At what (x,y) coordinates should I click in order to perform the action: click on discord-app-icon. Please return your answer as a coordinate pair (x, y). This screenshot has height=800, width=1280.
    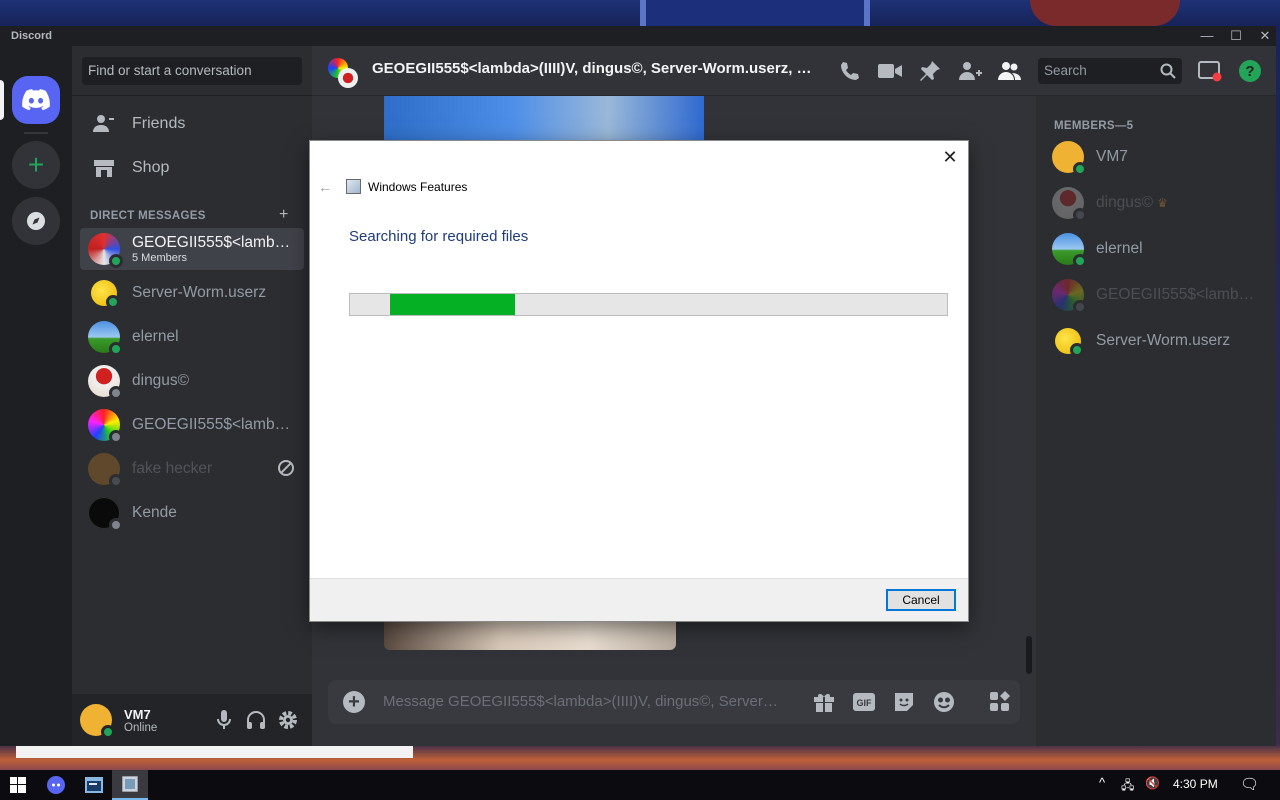
    Looking at the image, I should click on (56, 785).